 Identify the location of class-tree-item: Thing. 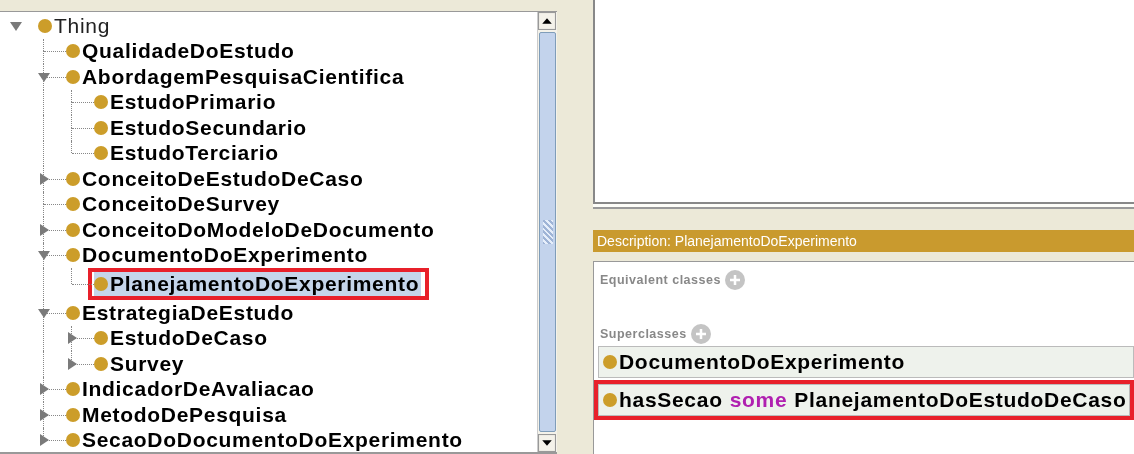
(75, 25).